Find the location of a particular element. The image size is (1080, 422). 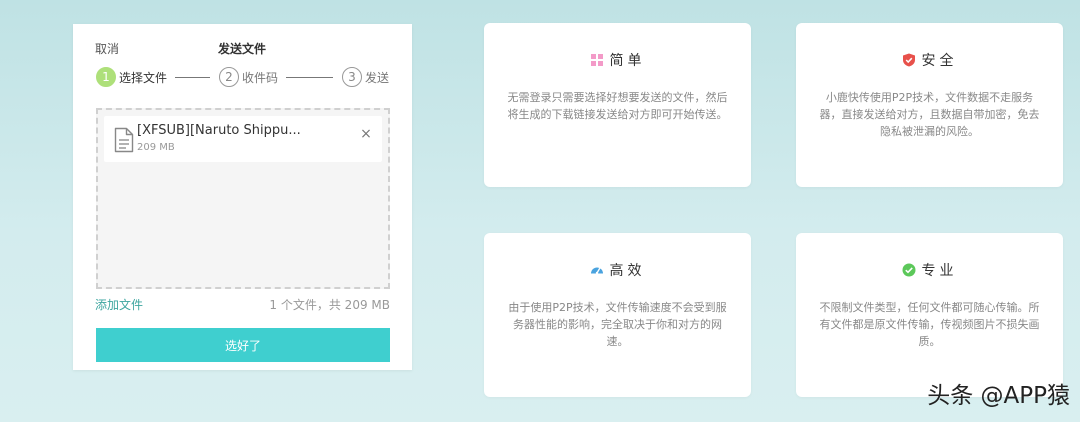

speedometer-icon is located at coordinates (596, 271).